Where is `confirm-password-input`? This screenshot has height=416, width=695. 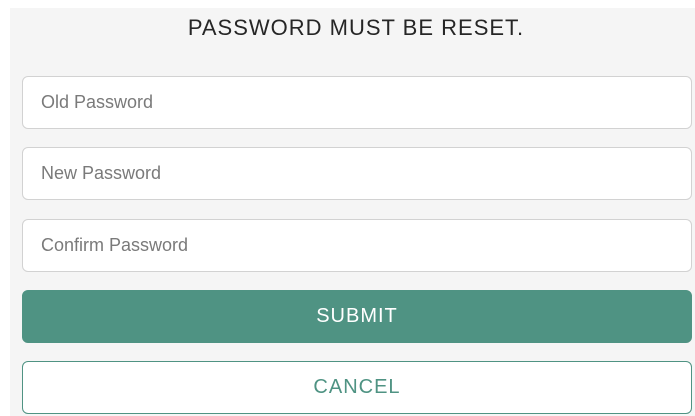
confirm-password-input is located at coordinates (357, 245).